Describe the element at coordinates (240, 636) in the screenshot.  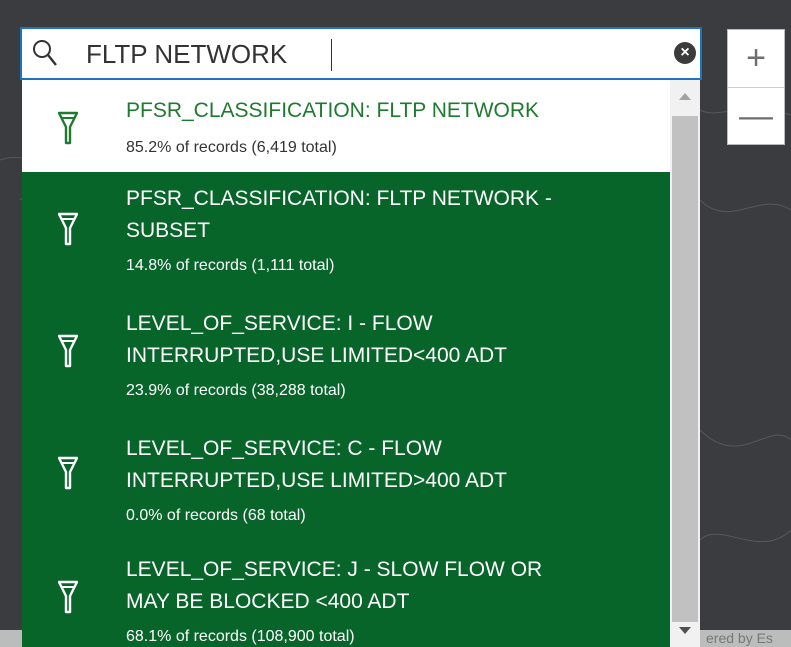
I see `suggestion-subtitle: 68.1% of records (108,900 total)` at that location.